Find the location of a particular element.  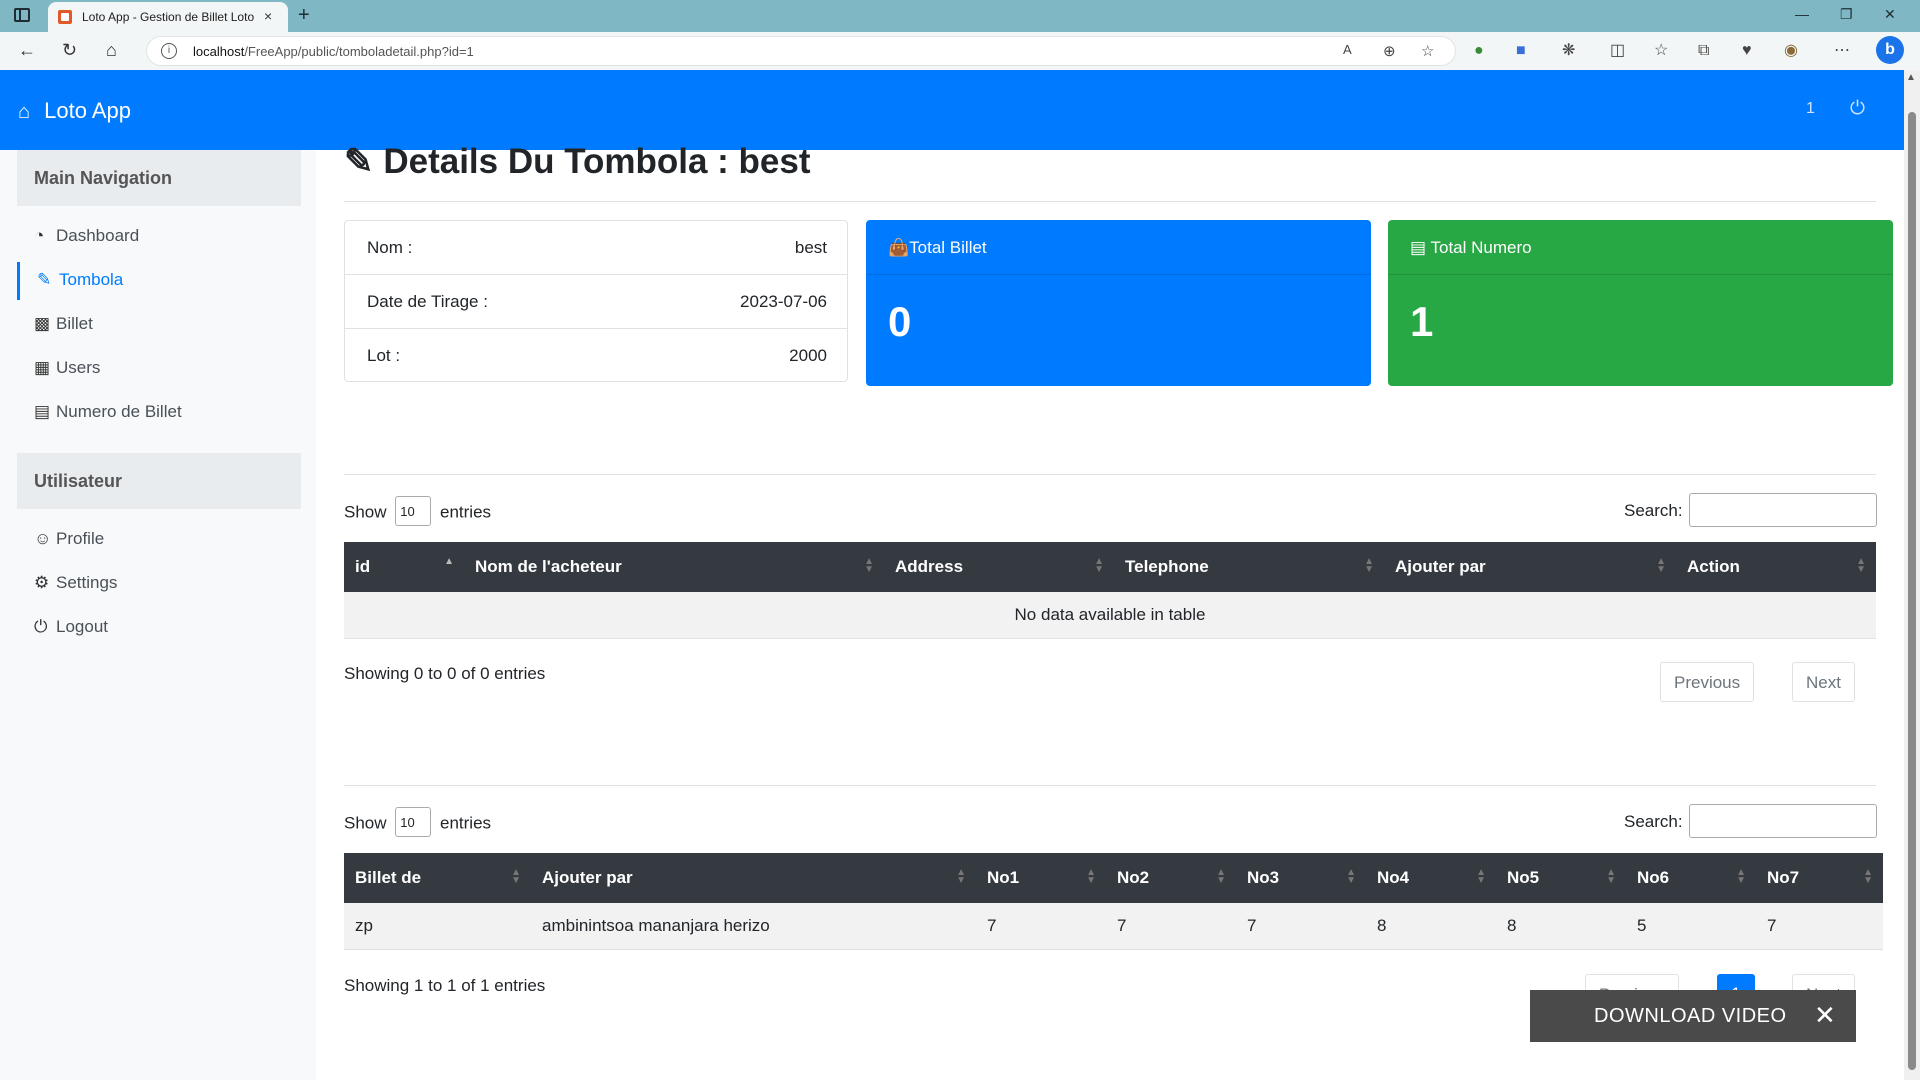

column-label: Action is located at coordinates (1713, 566).